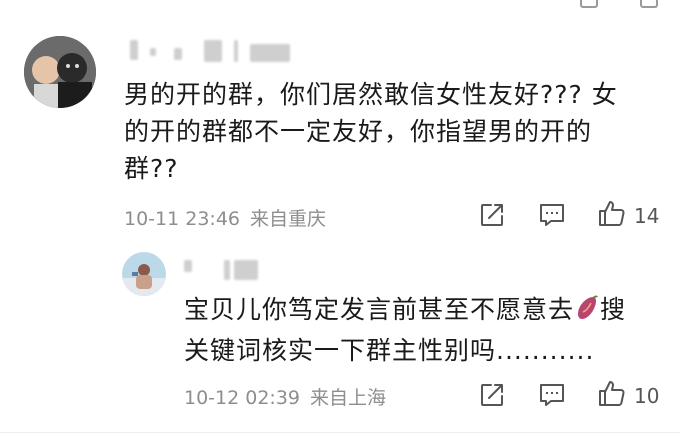 The width and height of the screenshot is (680, 434). I want to click on comment-time: 10-11 23:46, so click(182, 219).